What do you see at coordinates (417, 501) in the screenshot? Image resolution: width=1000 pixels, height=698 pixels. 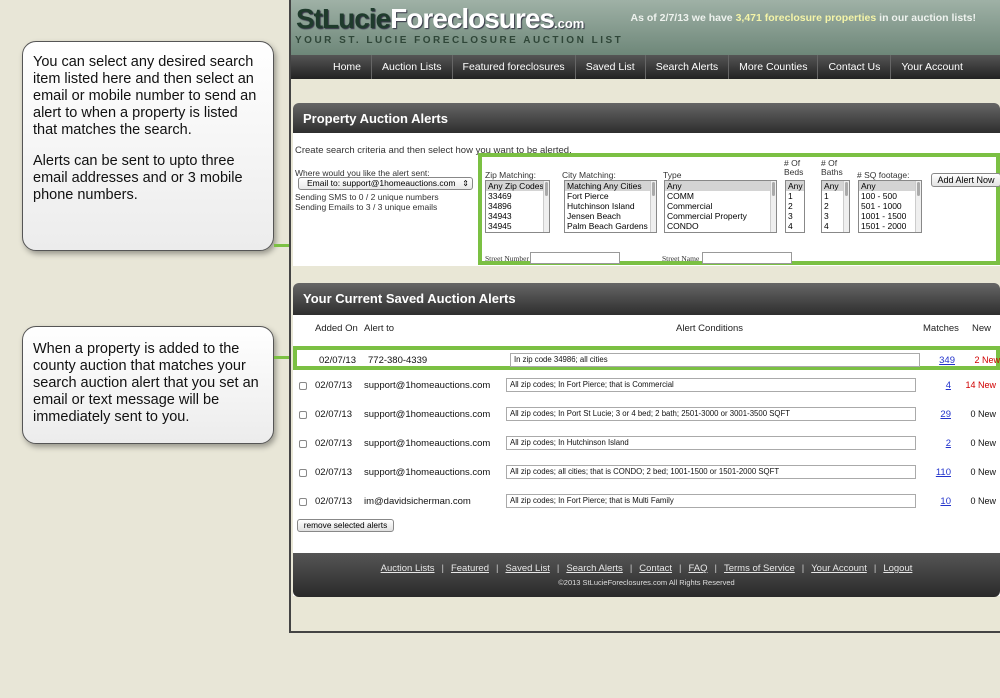 I see `row-alert-to: im@davidsicherman.com` at bounding box center [417, 501].